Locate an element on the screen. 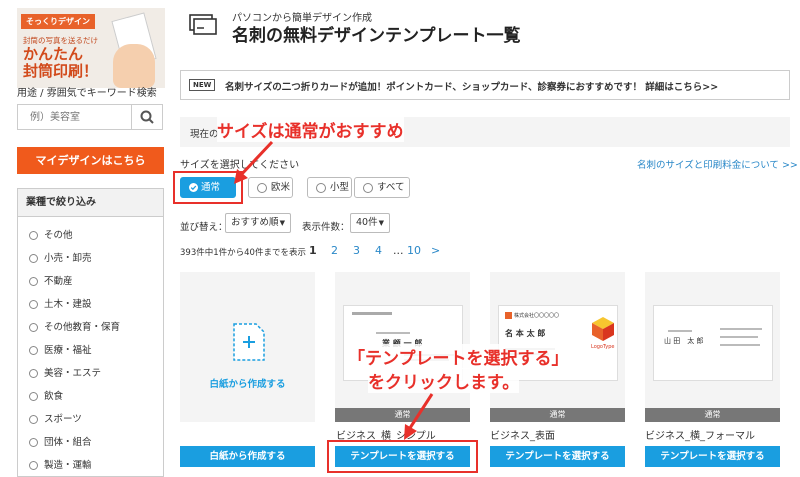  search-icon is located at coordinates (147, 117).